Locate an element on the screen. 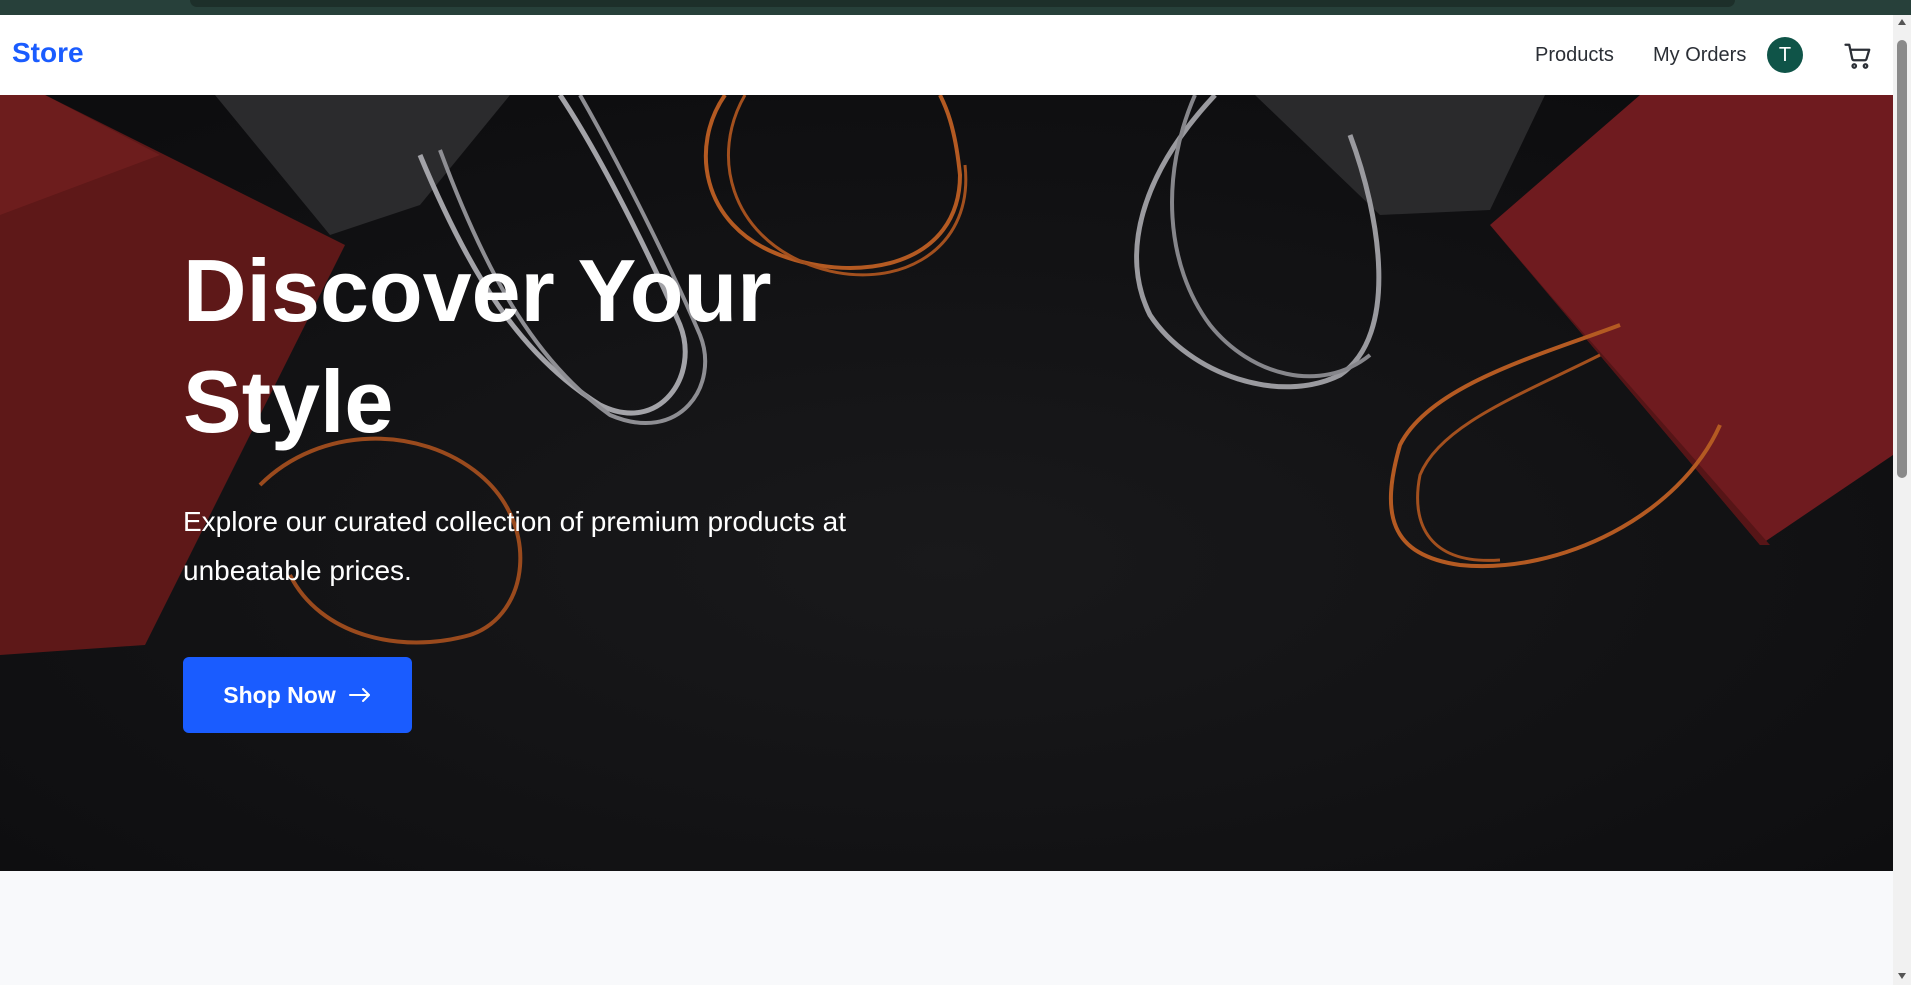 This screenshot has height=985, width=1911. brand-logo: Store is located at coordinates (48, 53).